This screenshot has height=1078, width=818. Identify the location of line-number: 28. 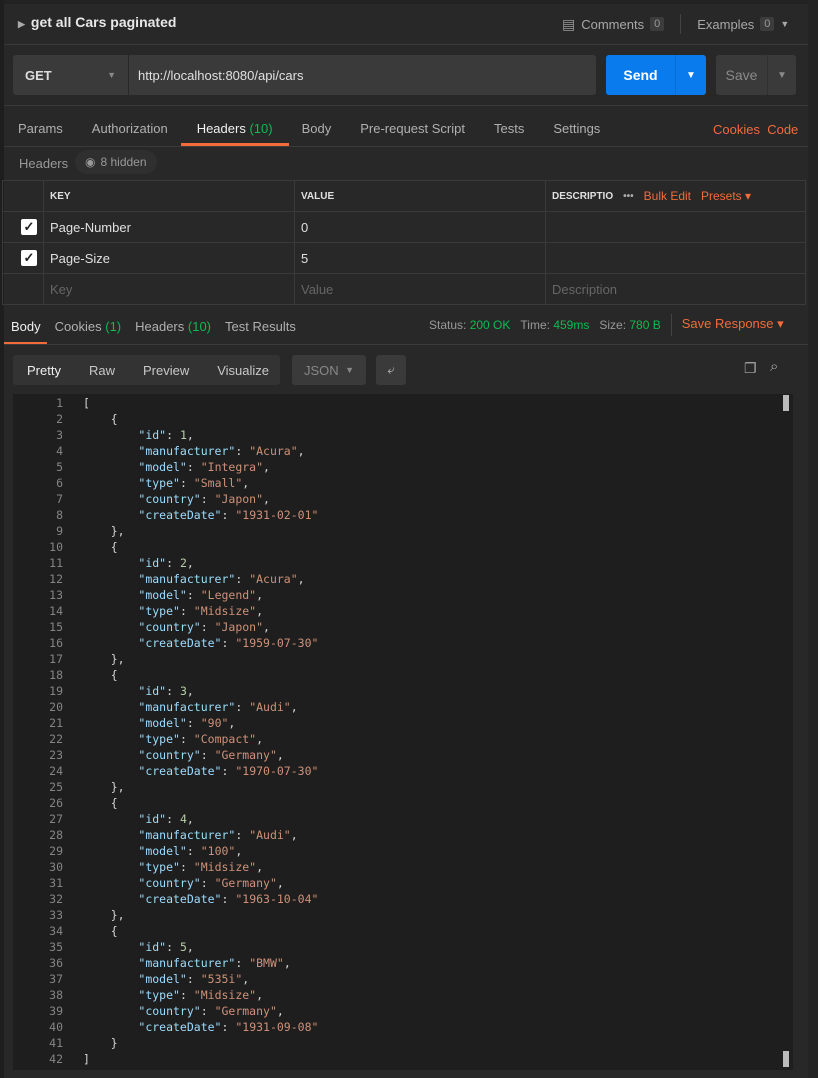
(56, 835).